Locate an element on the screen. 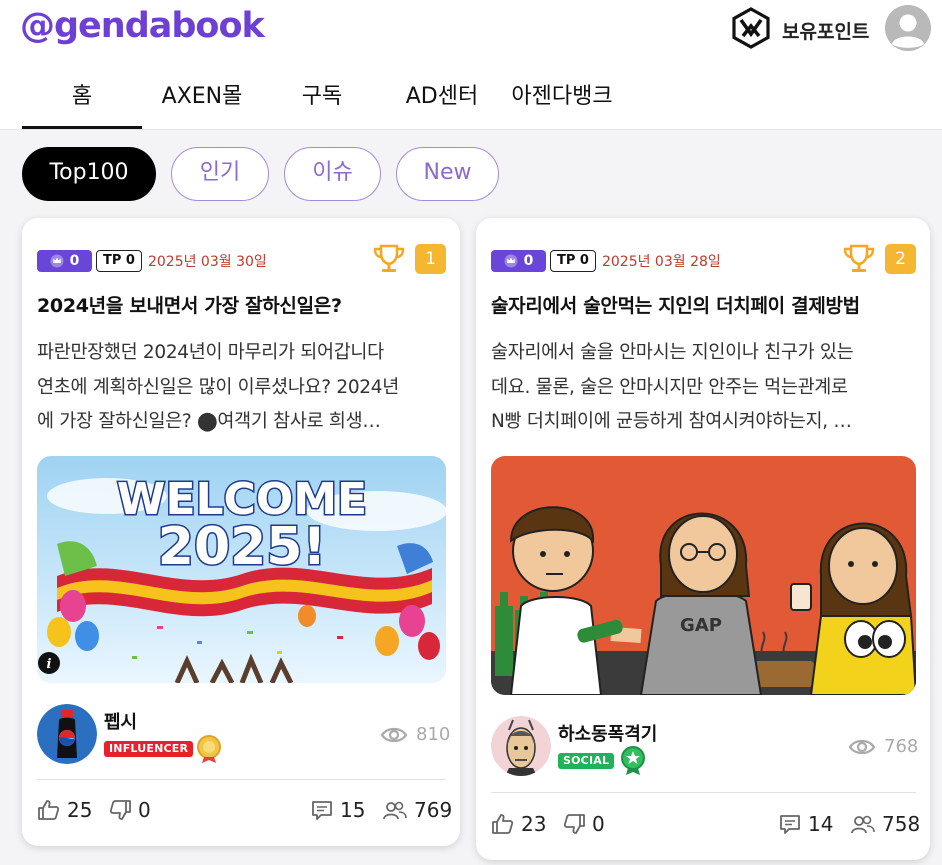  post-meta: 0 TP 0 2025년 03월 28일 is located at coordinates (606, 260).